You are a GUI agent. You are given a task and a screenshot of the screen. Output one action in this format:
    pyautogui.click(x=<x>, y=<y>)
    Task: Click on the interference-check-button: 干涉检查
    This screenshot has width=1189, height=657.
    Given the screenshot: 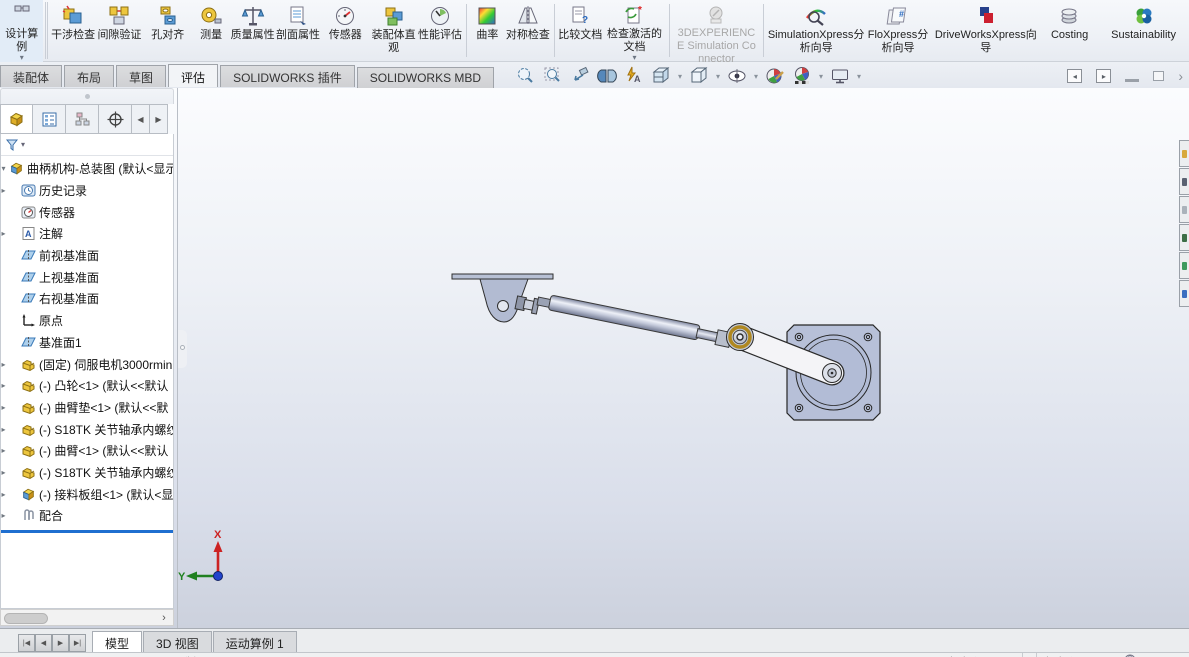 What is the action you would take?
    pyautogui.click(x=72, y=31)
    